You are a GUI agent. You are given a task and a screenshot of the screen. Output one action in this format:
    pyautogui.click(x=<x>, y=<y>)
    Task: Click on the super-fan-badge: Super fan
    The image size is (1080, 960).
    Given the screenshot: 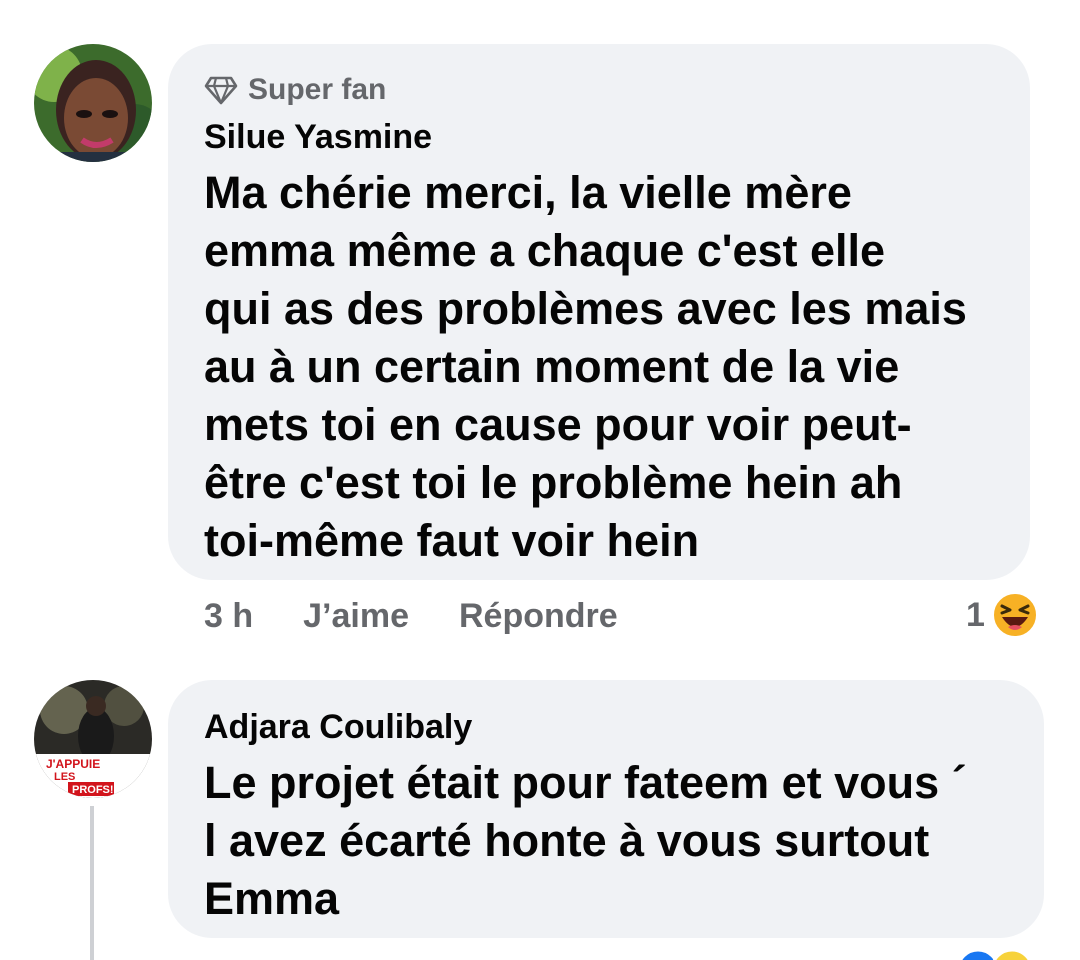 What is the action you would take?
    pyautogui.click(x=600, y=90)
    